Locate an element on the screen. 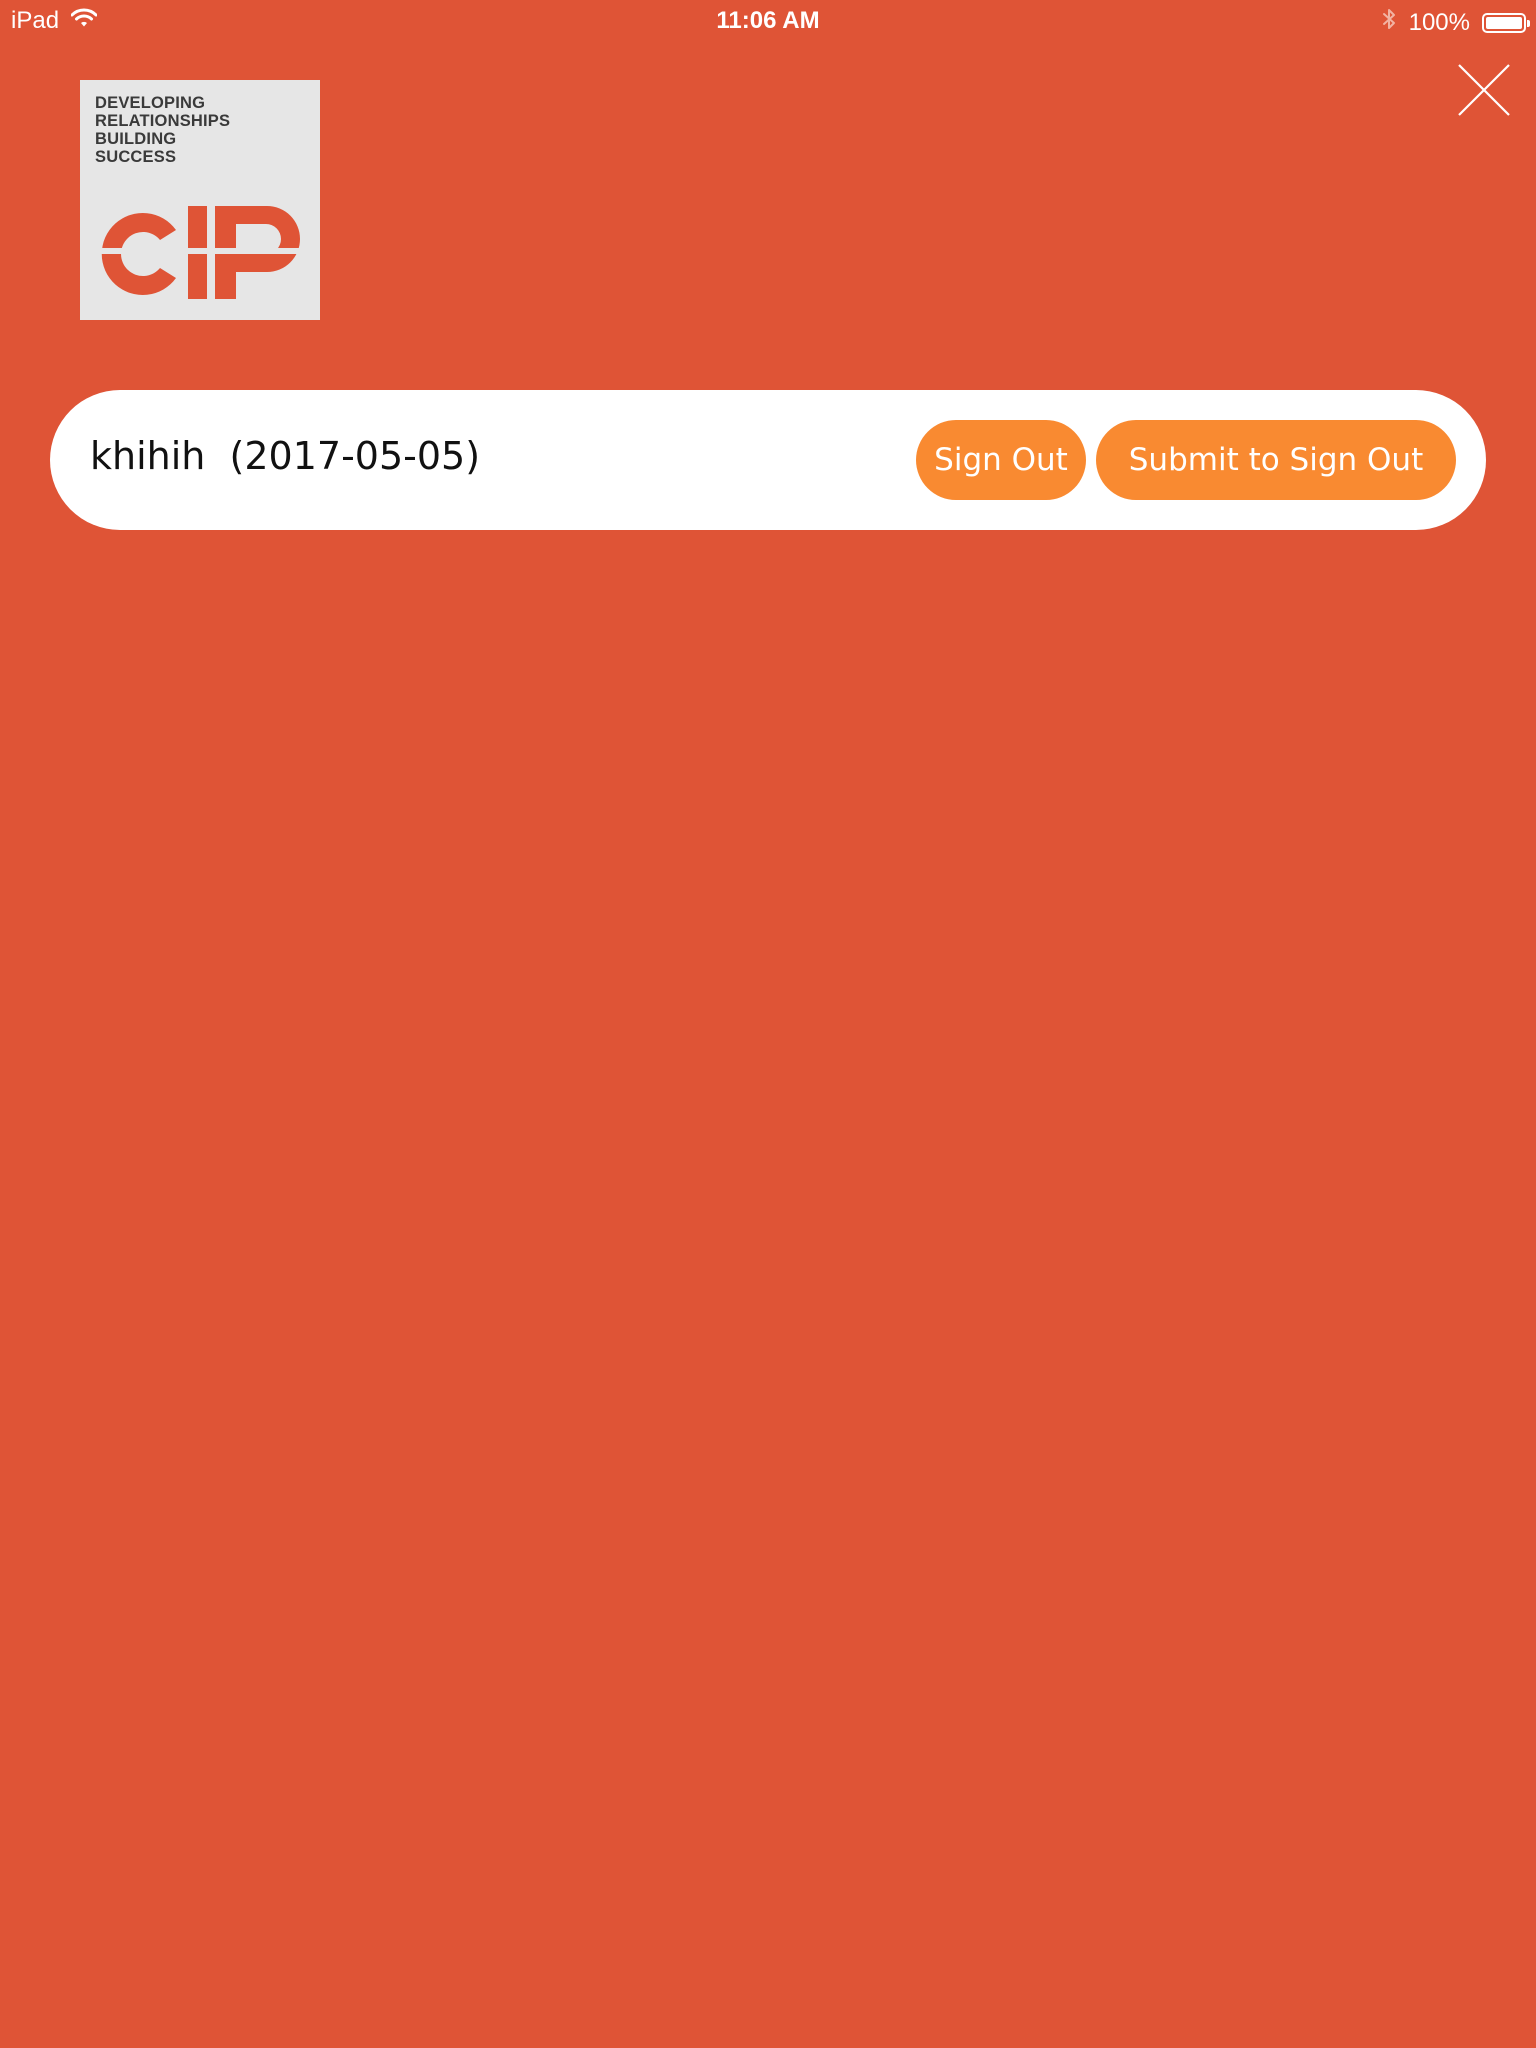 The width and height of the screenshot is (1536, 2048). sign-out-button: Sign Out is located at coordinates (1001, 460).